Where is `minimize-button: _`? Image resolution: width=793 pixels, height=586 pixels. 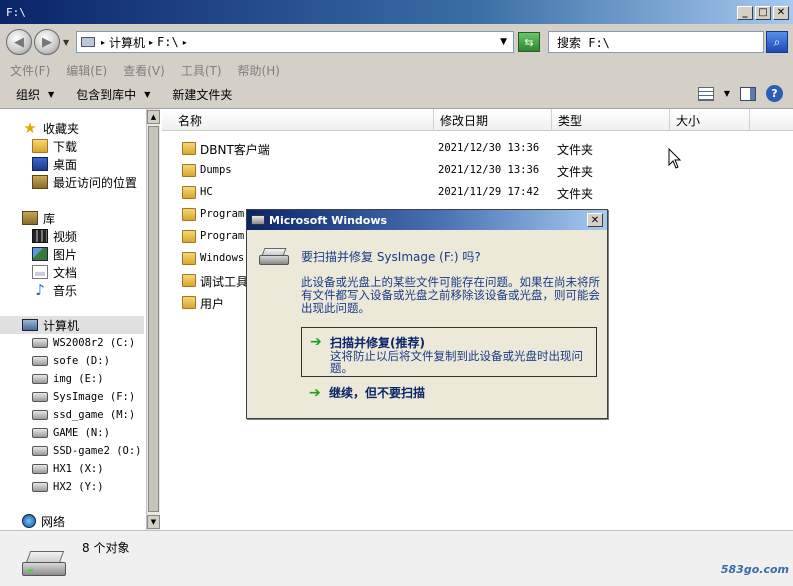 minimize-button: _ is located at coordinates (745, 13).